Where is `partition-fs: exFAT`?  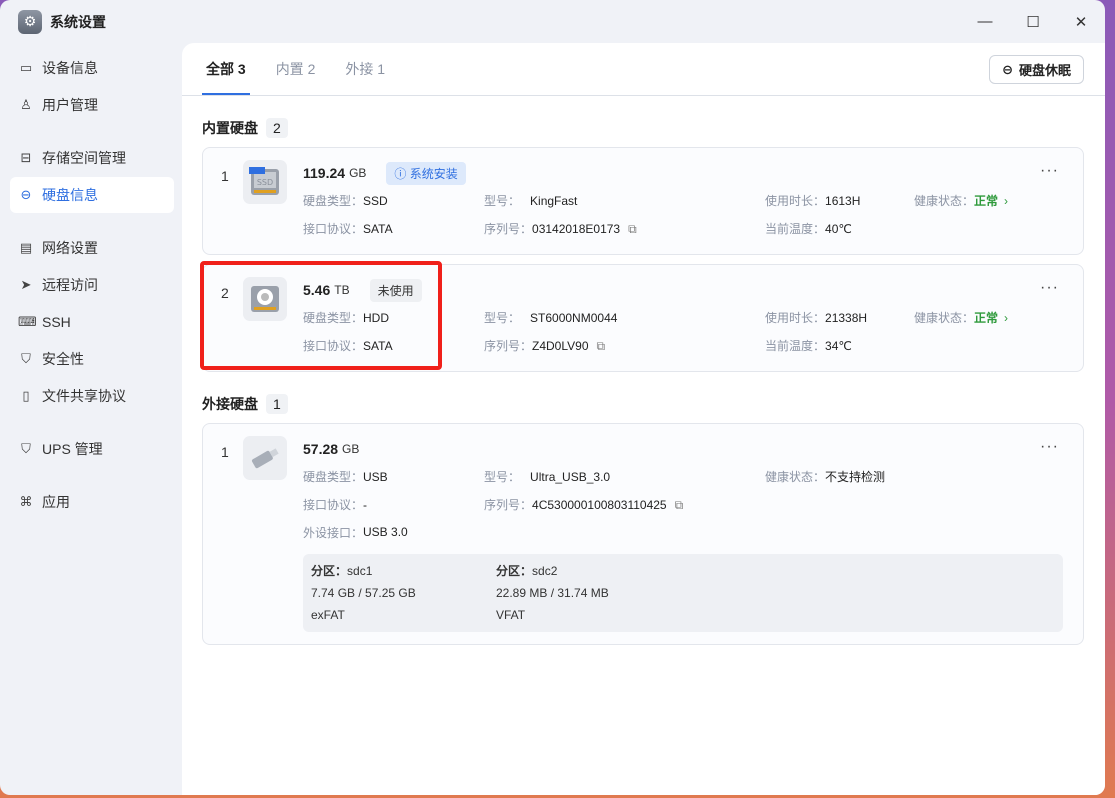
partition-fs: exFAT is located at coordinates (328, 615).